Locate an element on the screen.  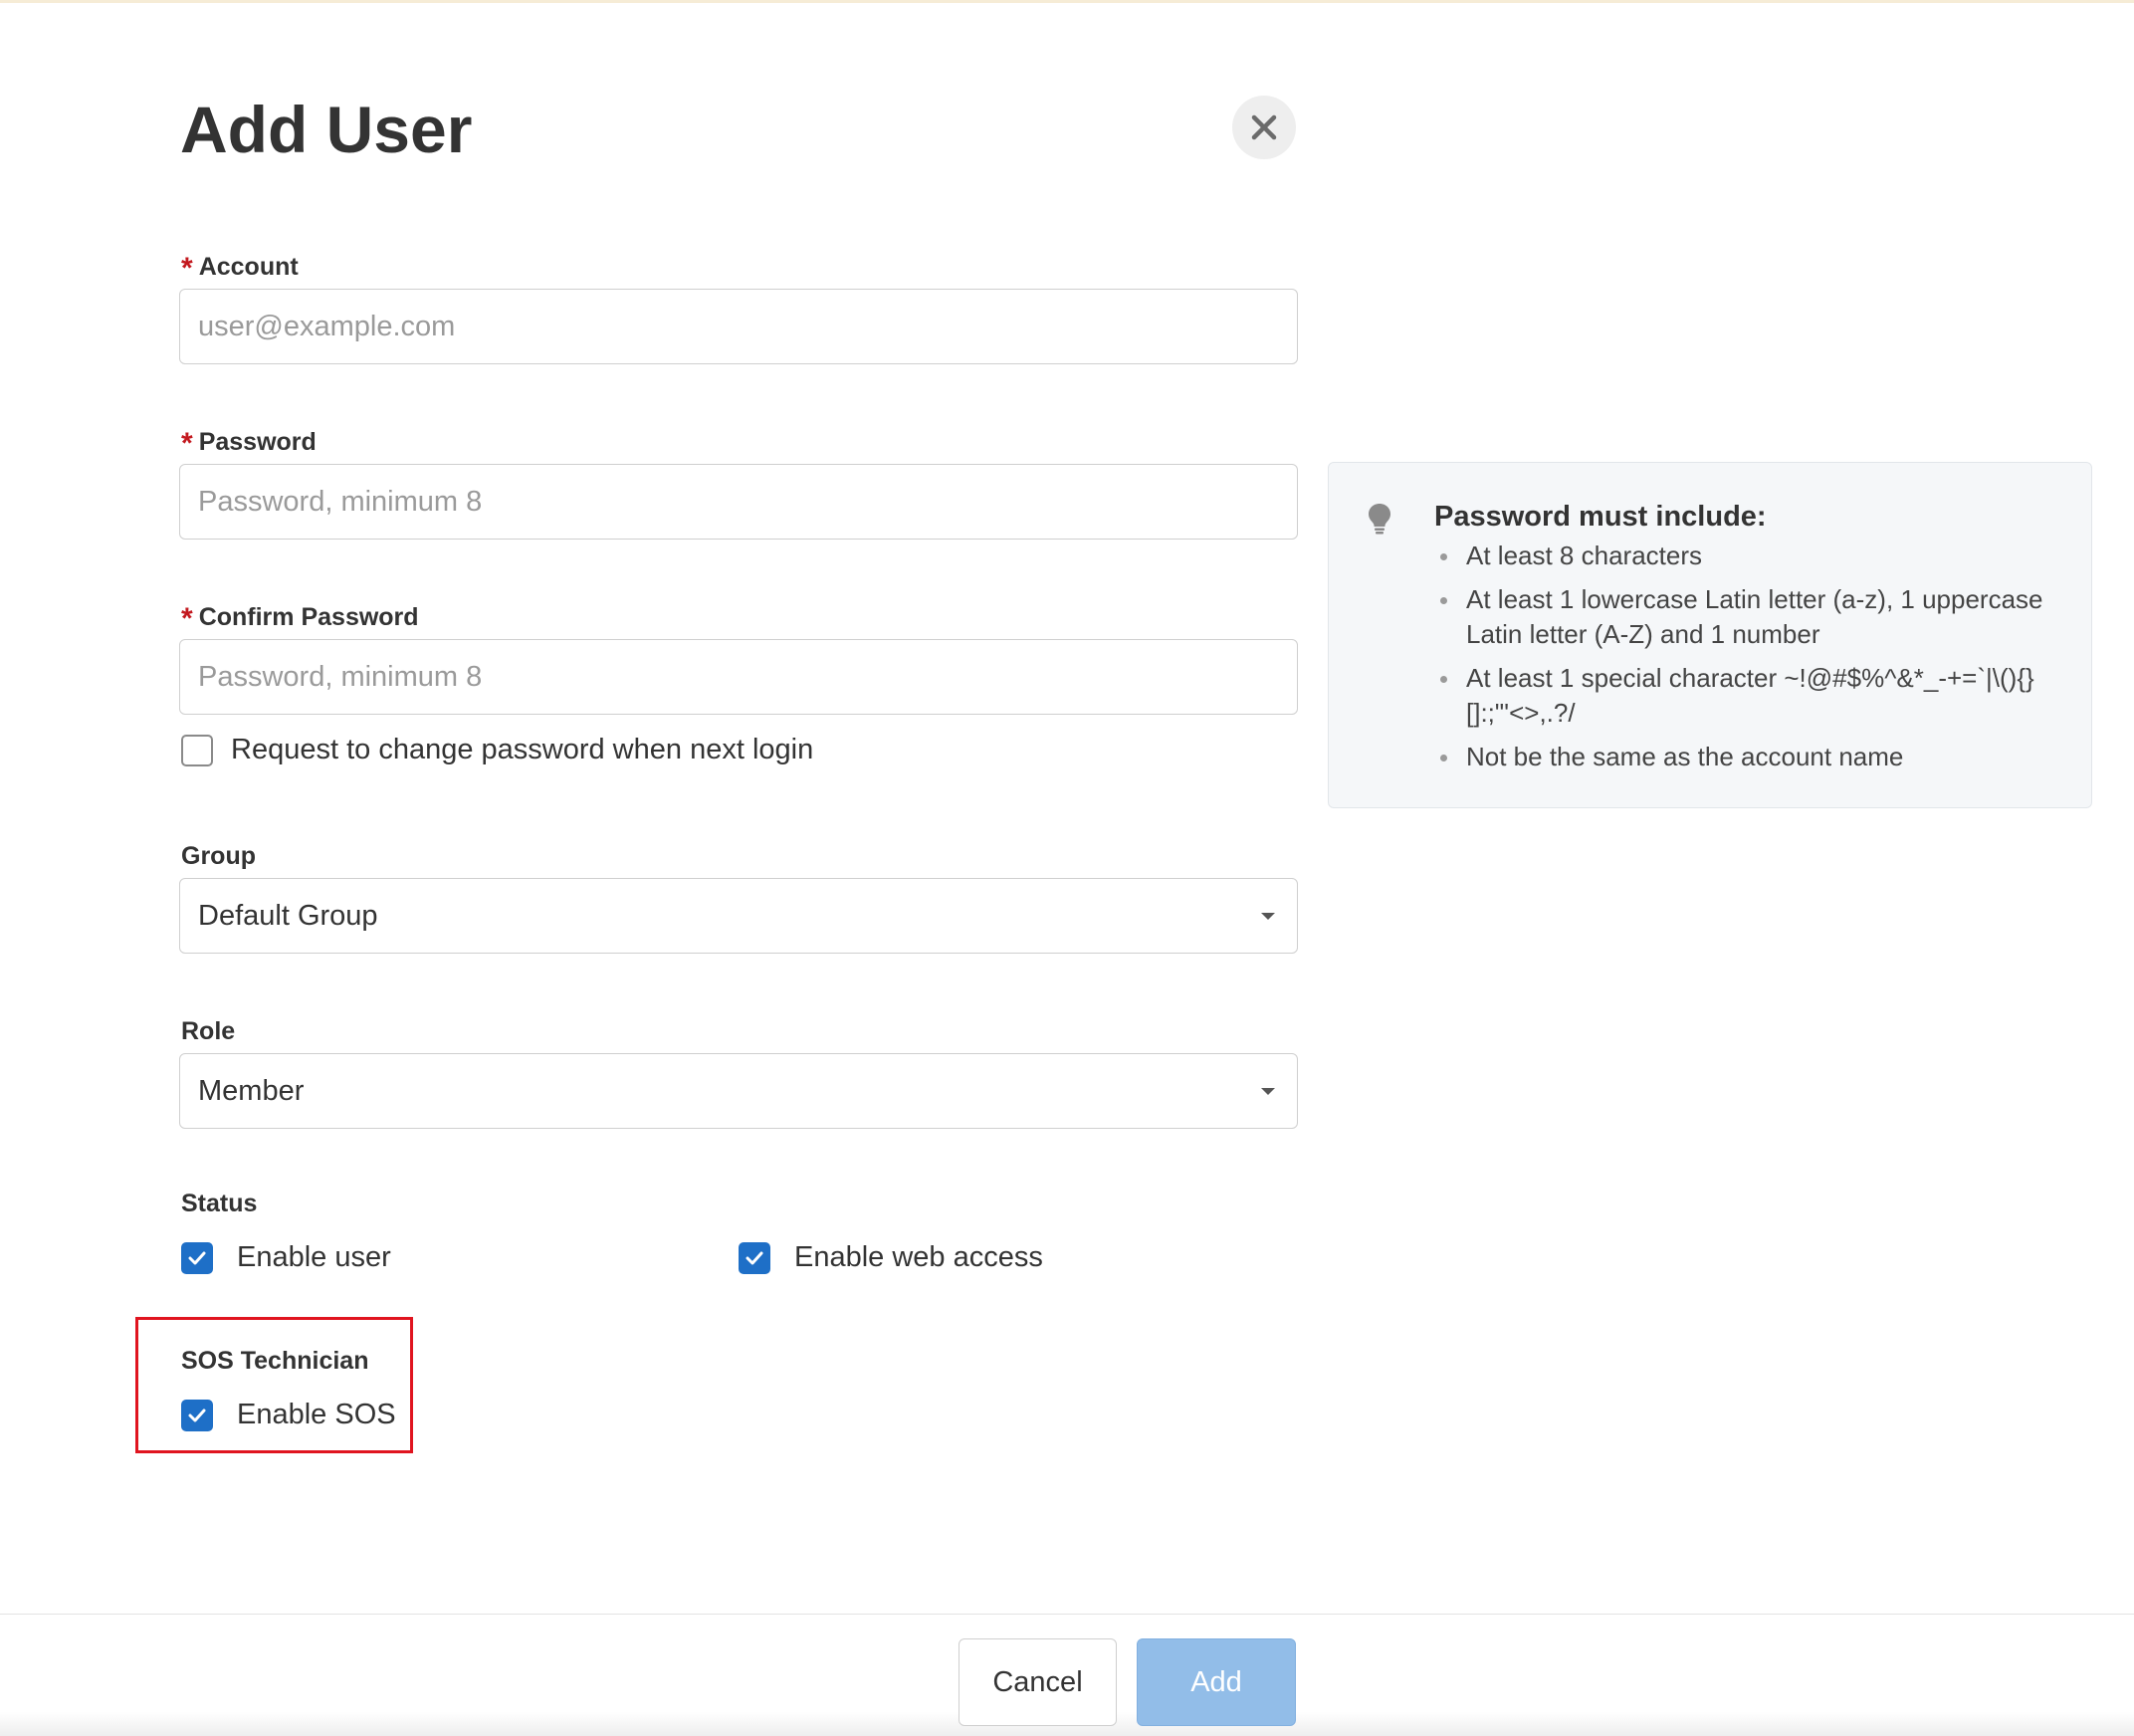
role-select: Member is located at coordinates (738, 1091).